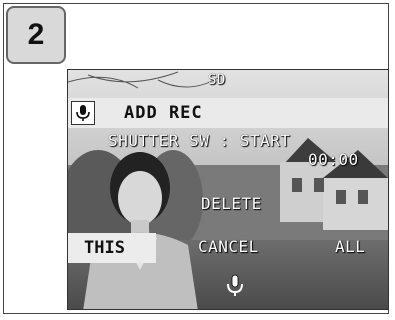 The width and height of the screenshot is (395, 320). What do you see at coordinates (217, 80) in the screenshot?
I see `media-indicator: SD` at bounding box center [217, 80].